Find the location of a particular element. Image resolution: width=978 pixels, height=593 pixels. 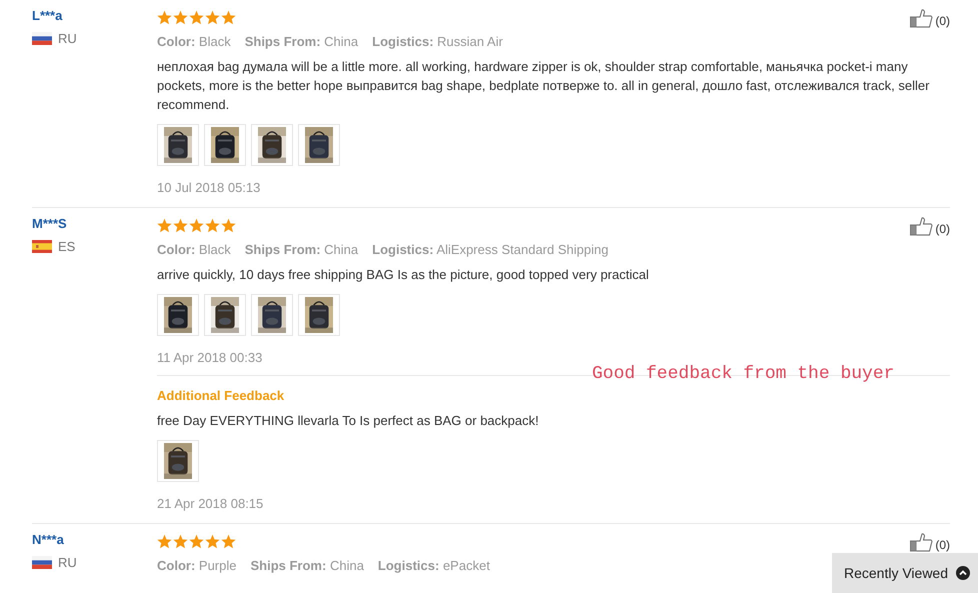

recently-viewed-button: Recently Viewed is located at coordinates (905, 573).